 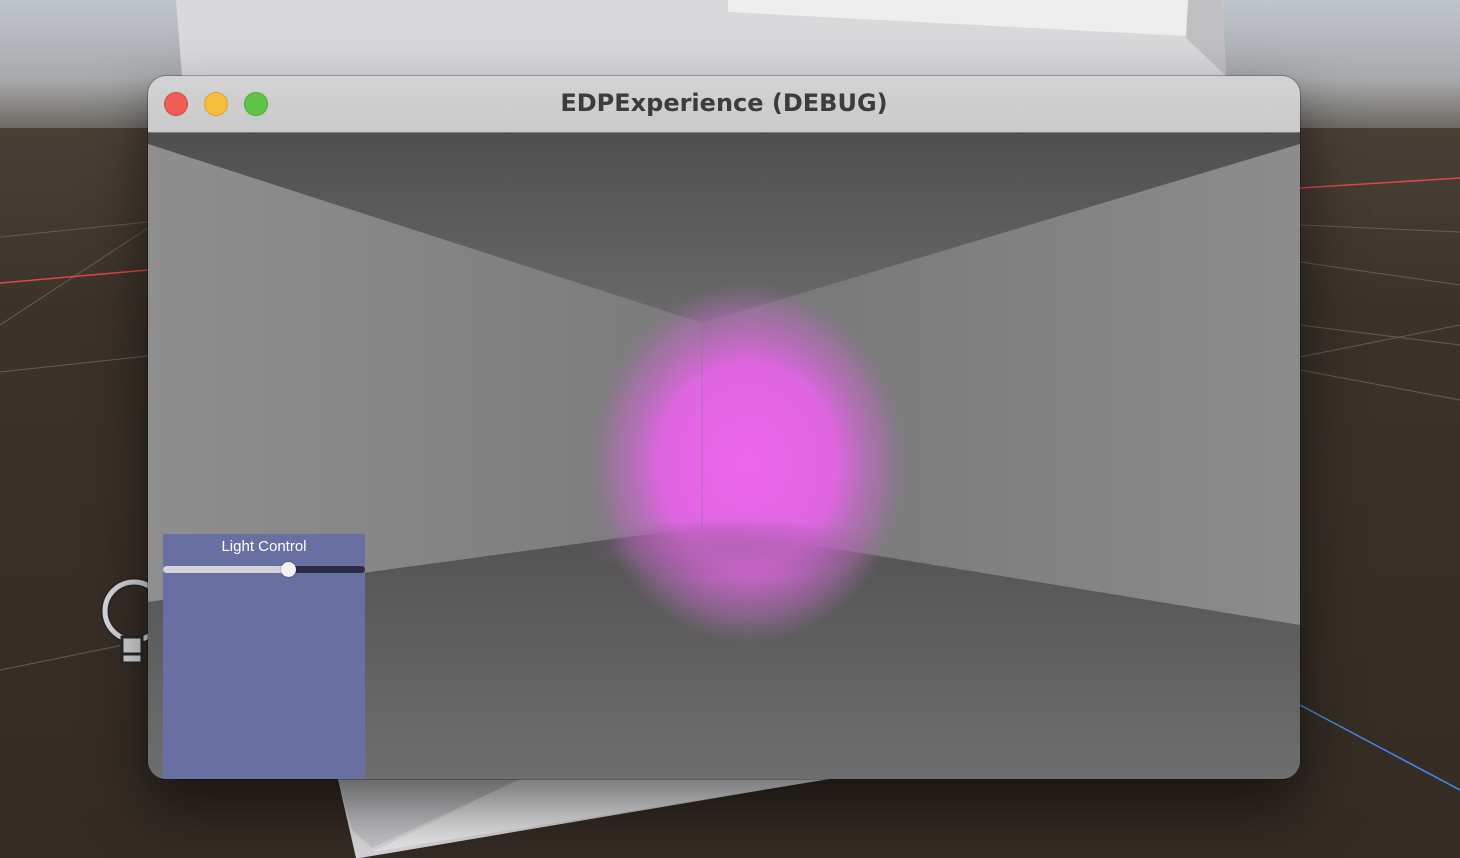 I want to click on slider-track, so click(x=264, y=569).